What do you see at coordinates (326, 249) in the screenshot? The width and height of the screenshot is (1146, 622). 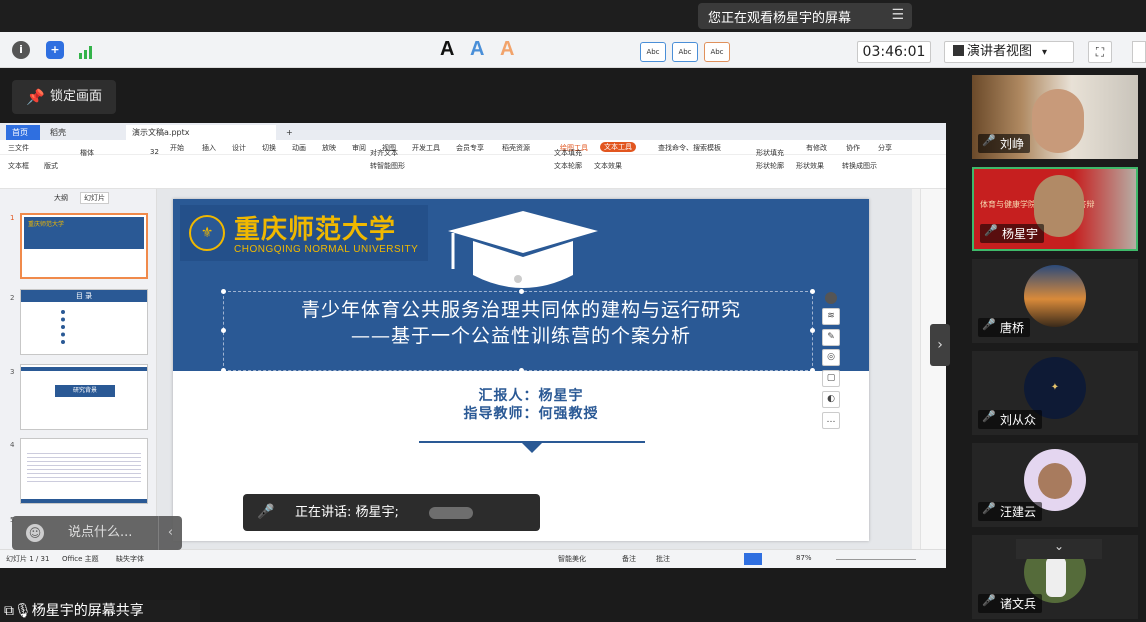 I see `logo-english-name: CHONGQING NORMAL UNIVERSITY` at bounding box center [326, 249].